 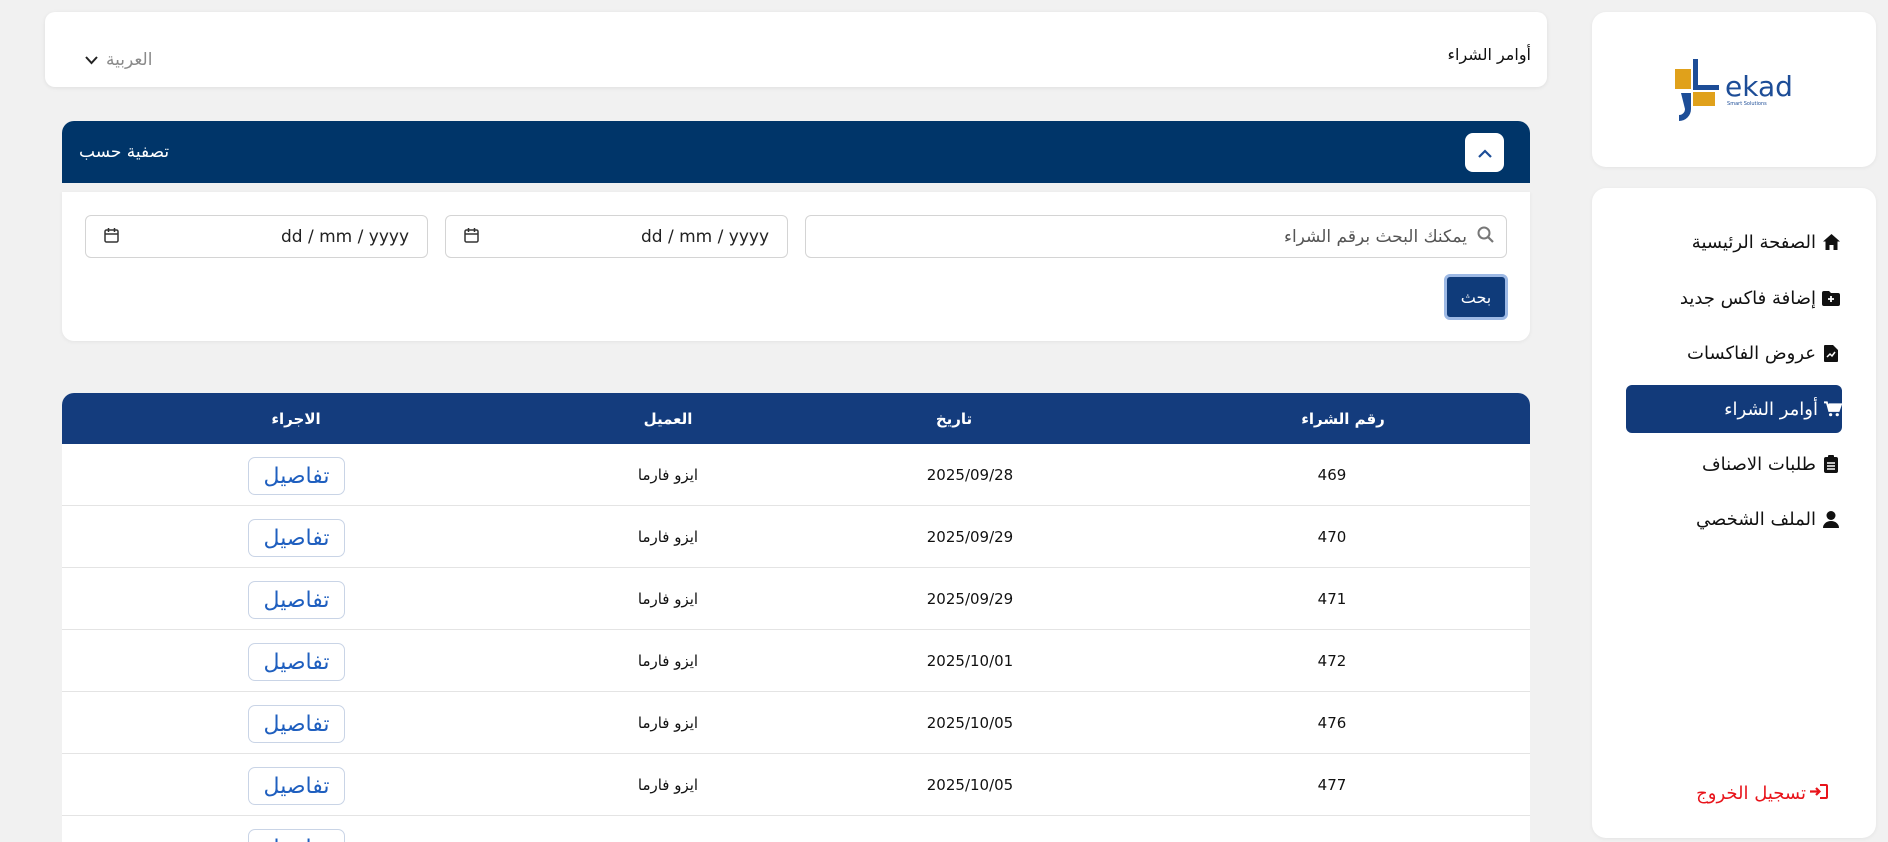 I want to click on chevron-down-icon, so click(x=91, y=60).